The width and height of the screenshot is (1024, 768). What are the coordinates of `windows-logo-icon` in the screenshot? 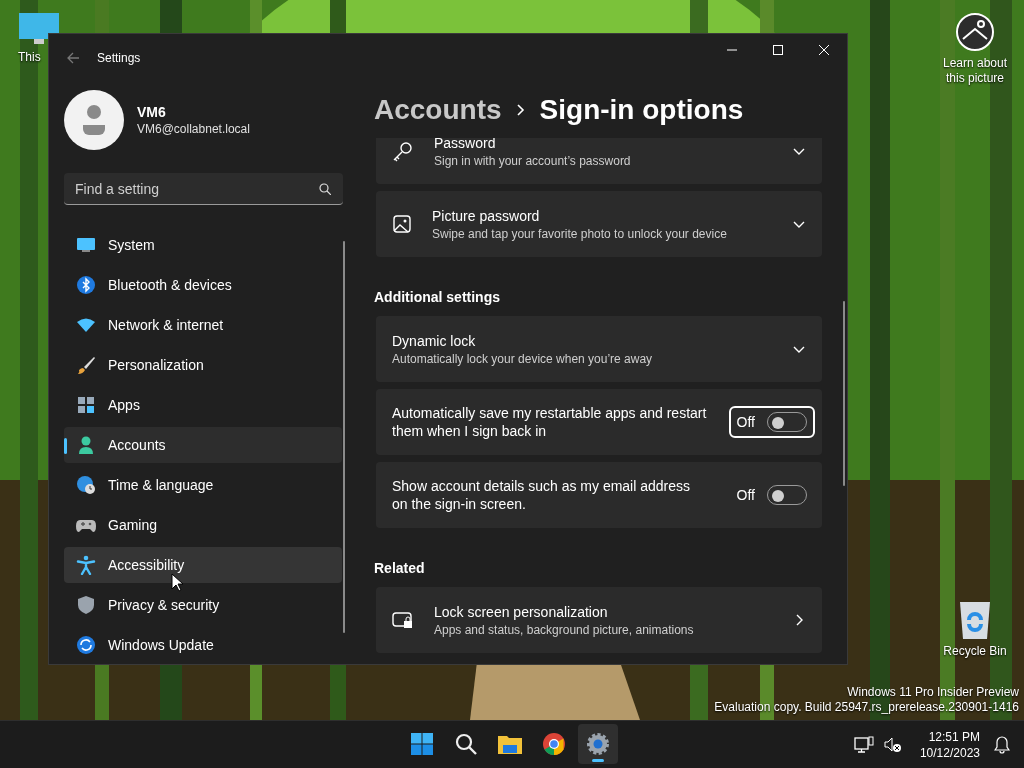 It's located at (422, 744).